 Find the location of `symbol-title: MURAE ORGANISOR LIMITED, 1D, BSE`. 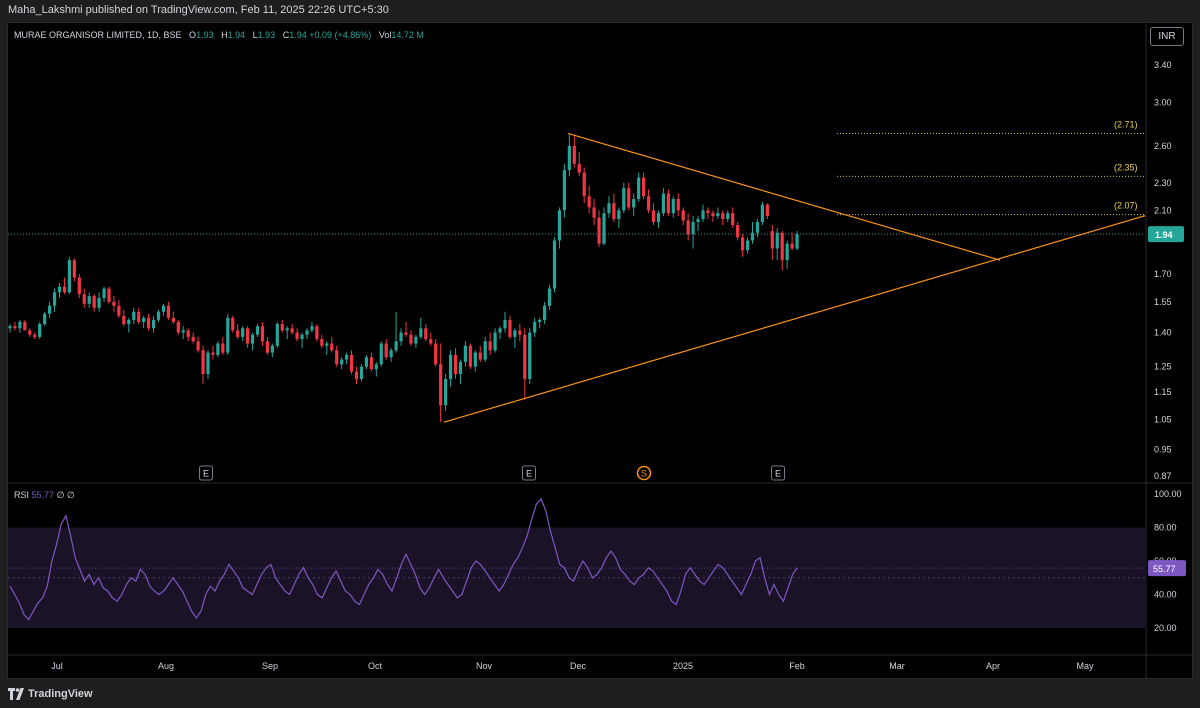

symbol-title: MURAE ORGANISOR LIMITED, 1D, BSE is located at coordinates (98, 35).